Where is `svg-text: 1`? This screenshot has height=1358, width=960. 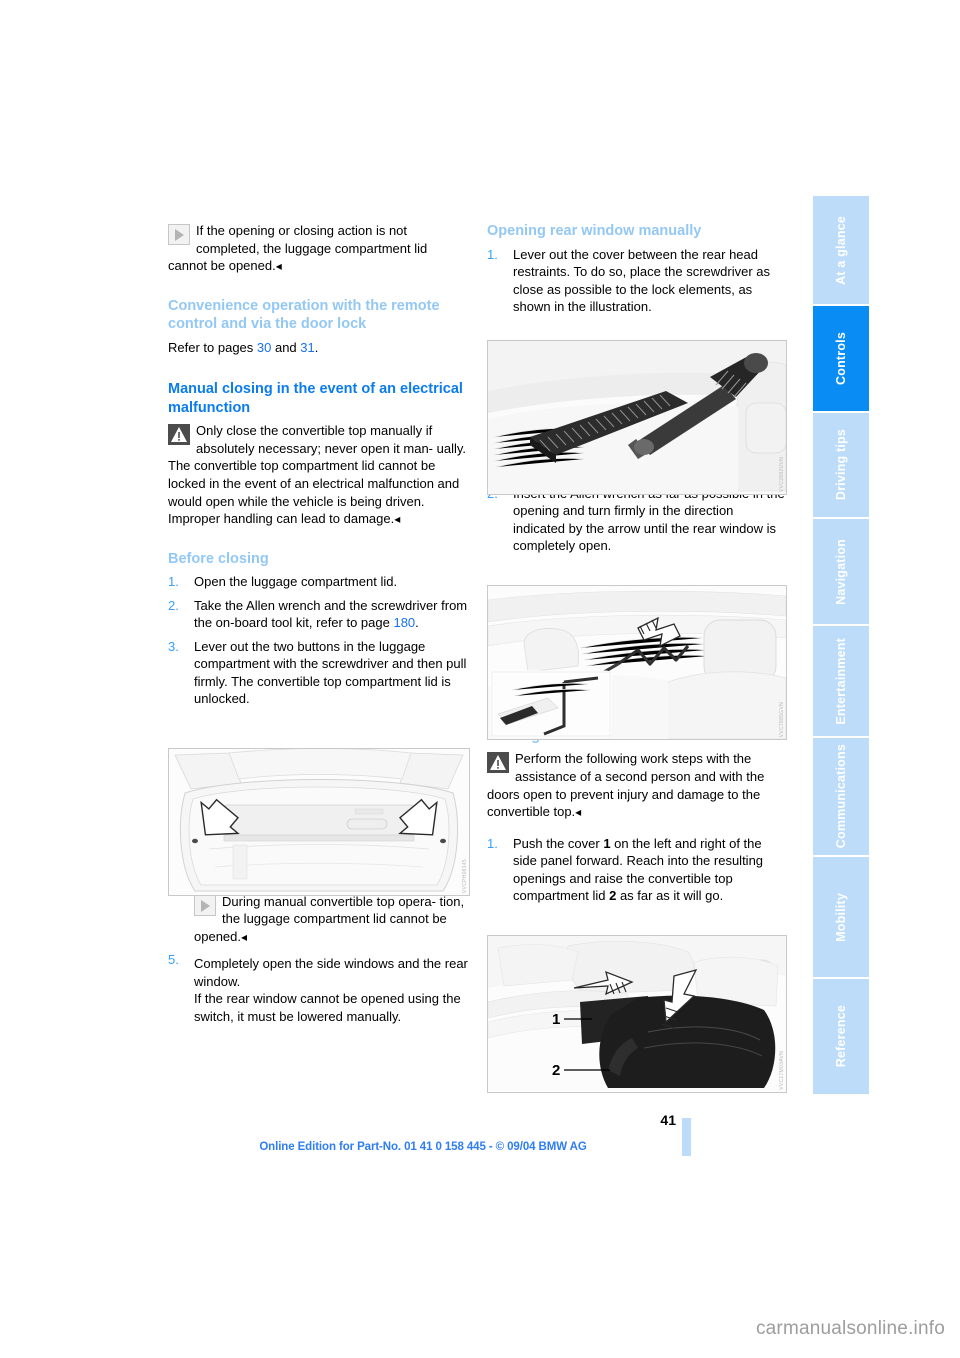 svg-text: 1 is located at coordinates (556, 1019).